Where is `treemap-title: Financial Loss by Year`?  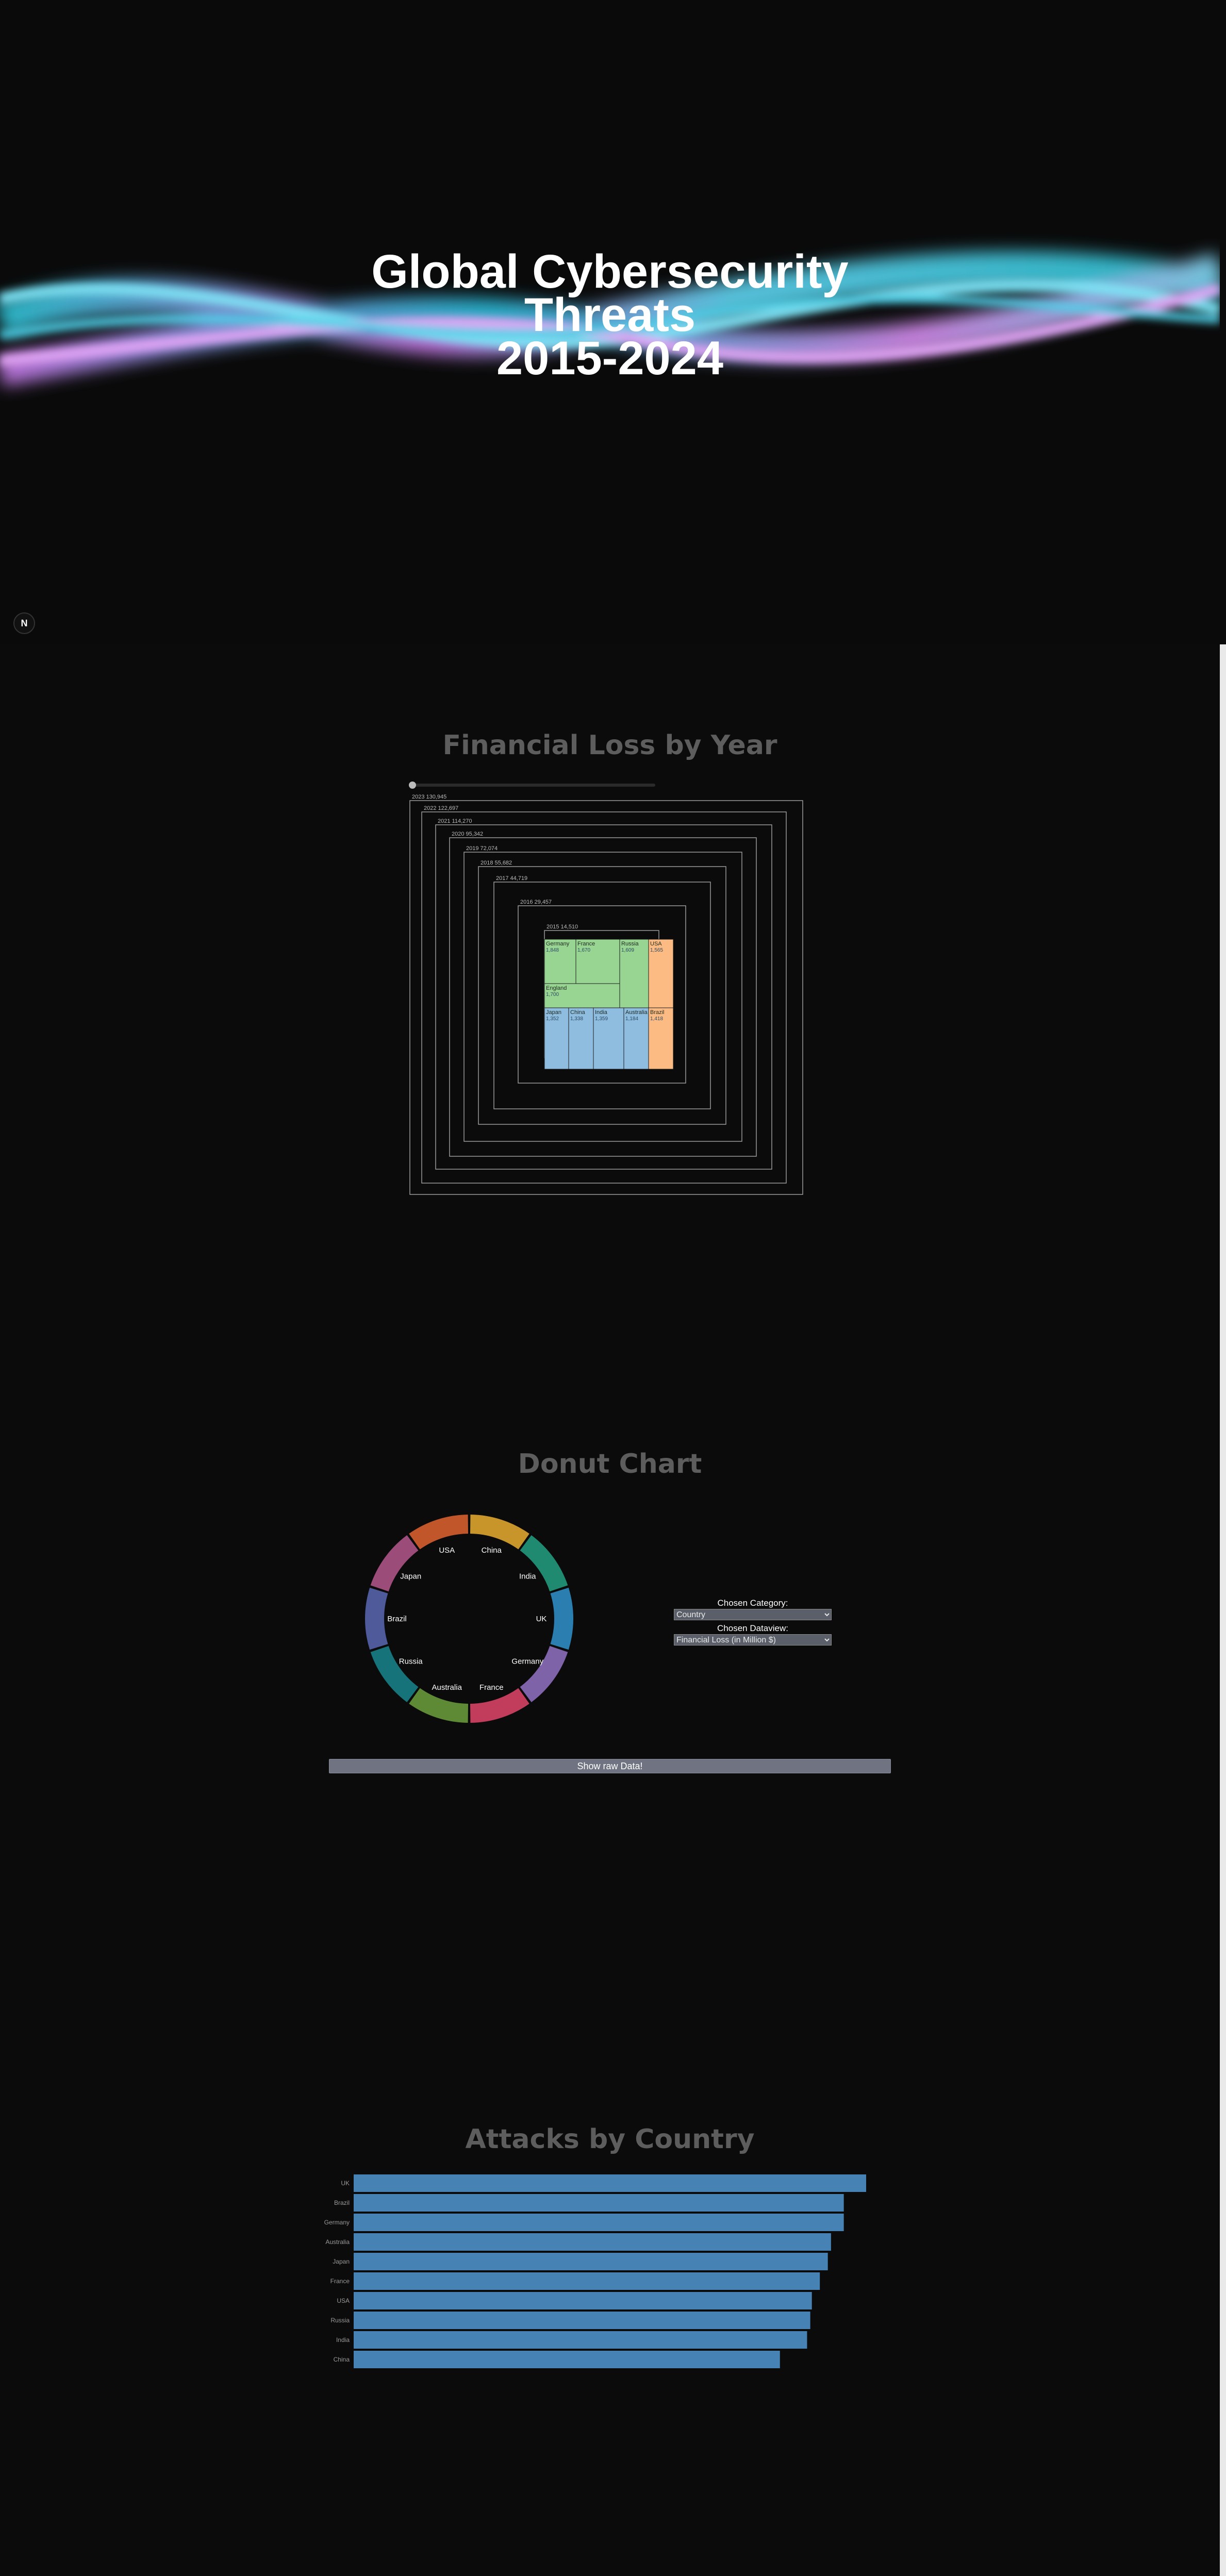
treemap-title: Financial Loss by Year is located at coordinates (609, 746).